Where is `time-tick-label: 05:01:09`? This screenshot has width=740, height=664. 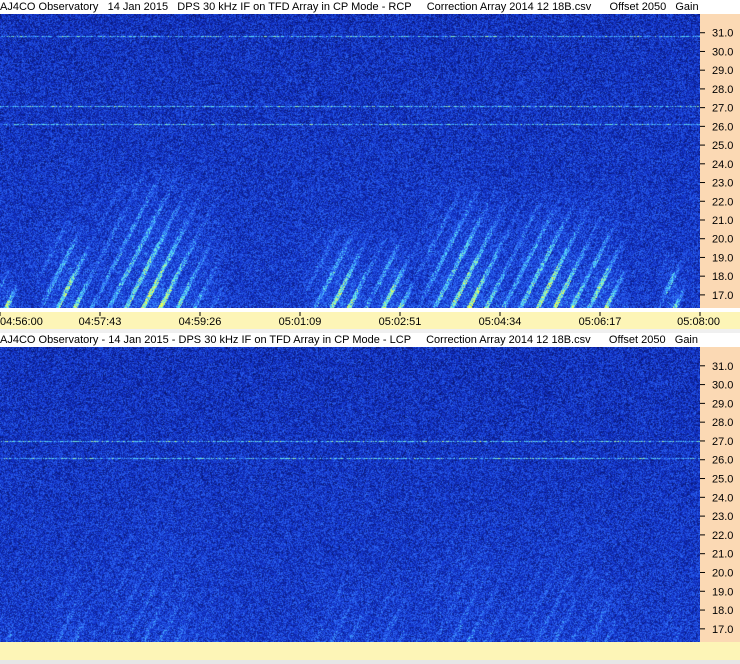 time-tick-label: 05:01:09 is located at coordinates (300, 322).